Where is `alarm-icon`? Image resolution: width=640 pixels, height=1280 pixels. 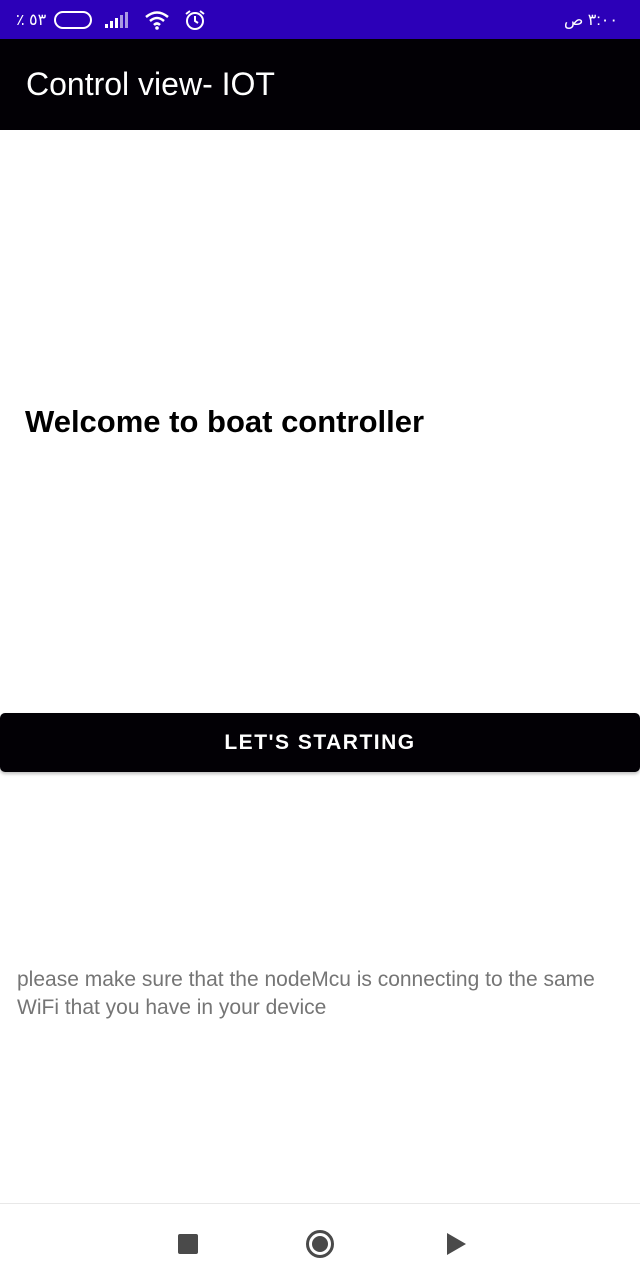
alarm-icon is located at coordinates (195, 19).